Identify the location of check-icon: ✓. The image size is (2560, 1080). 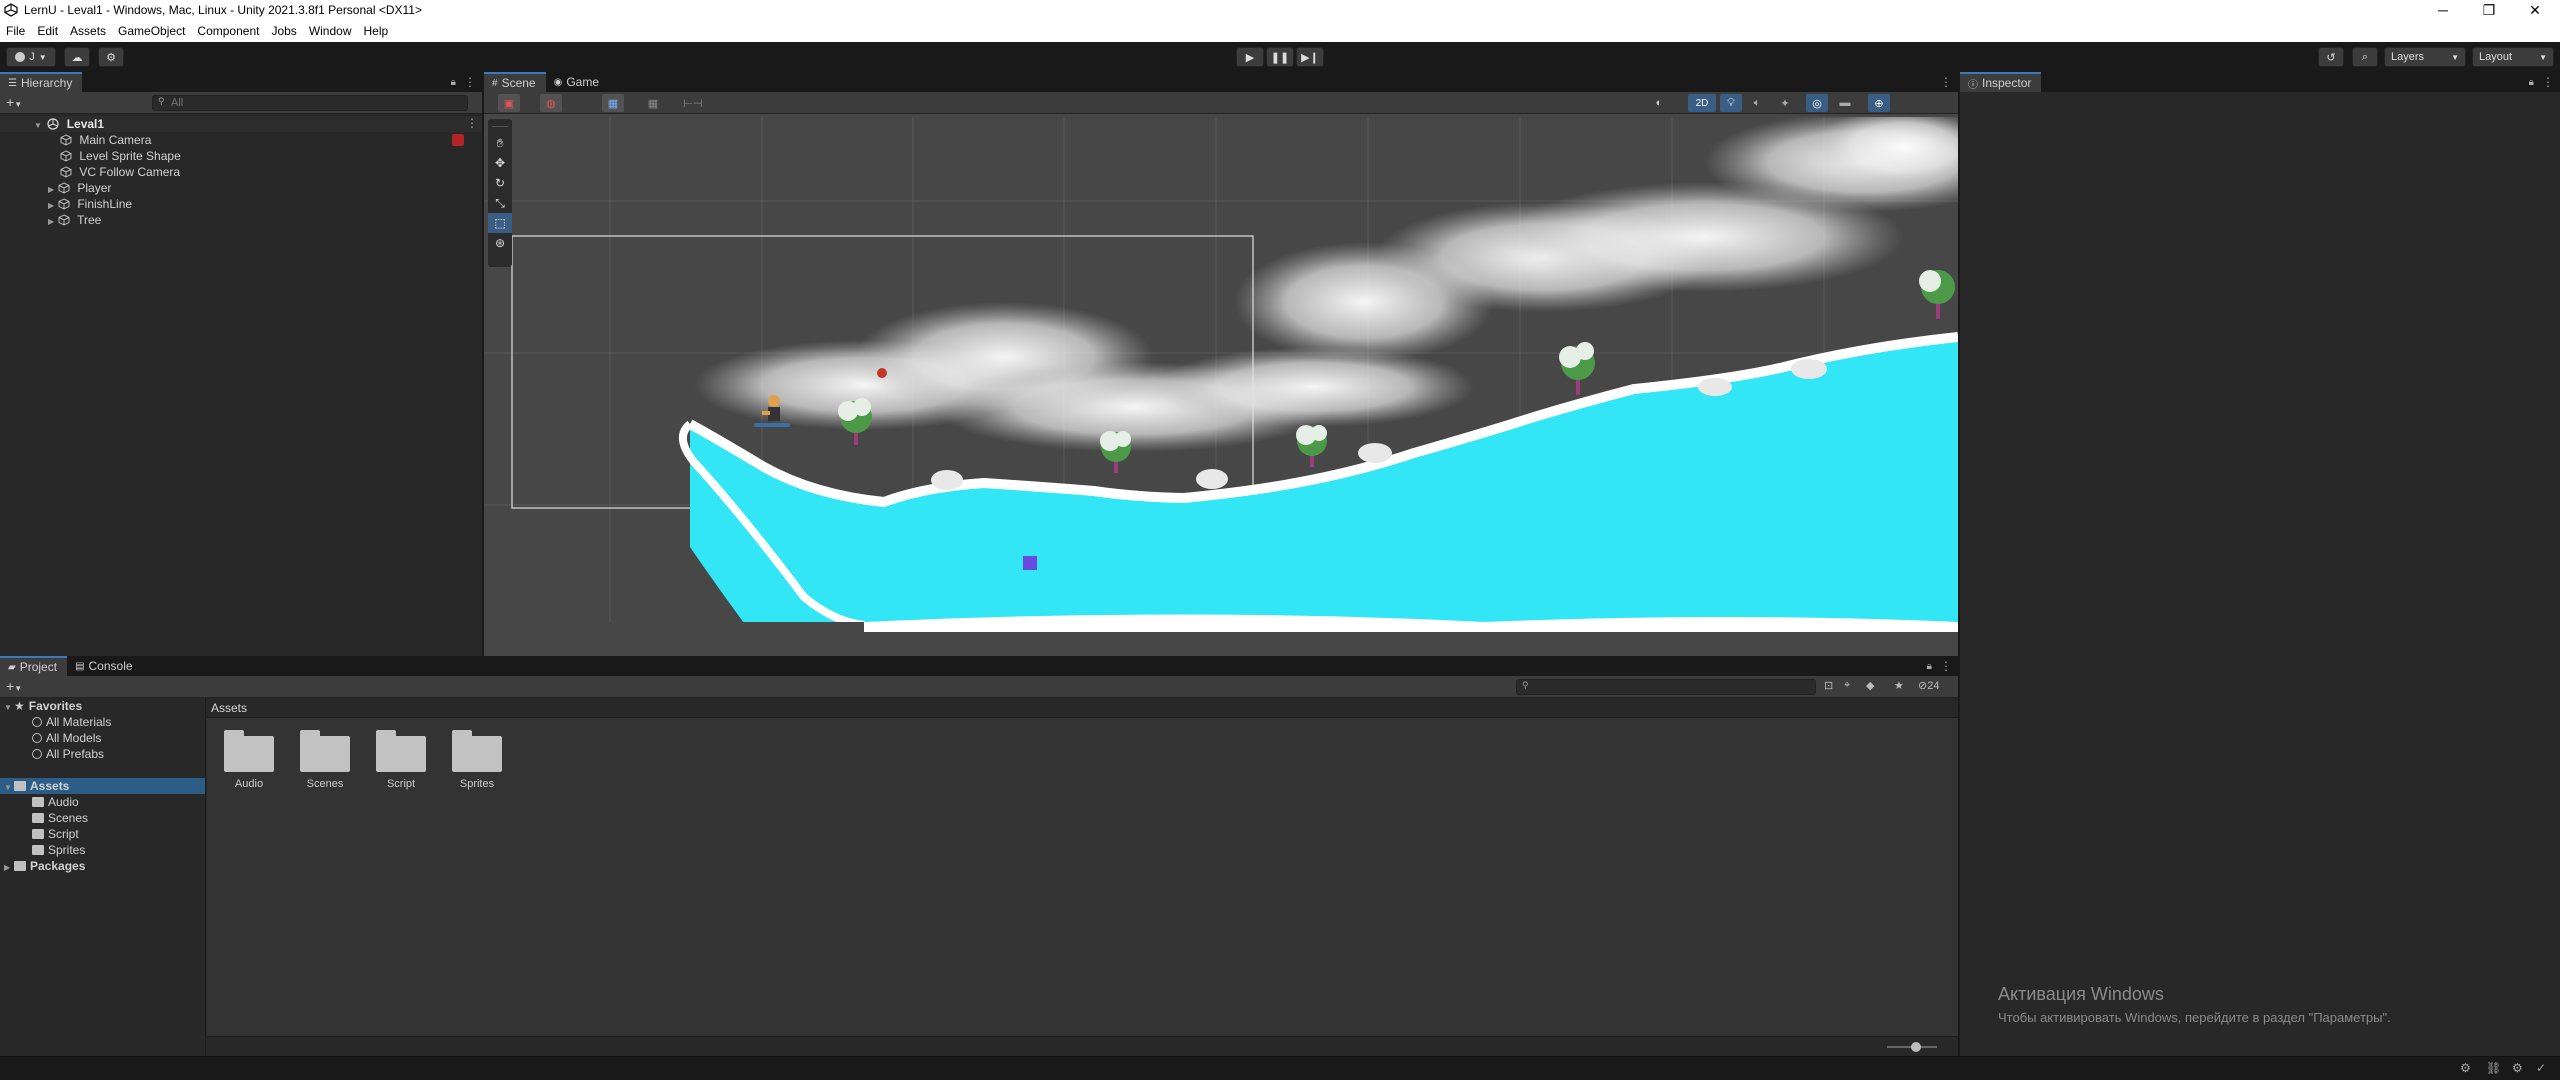
(2541, 1068).